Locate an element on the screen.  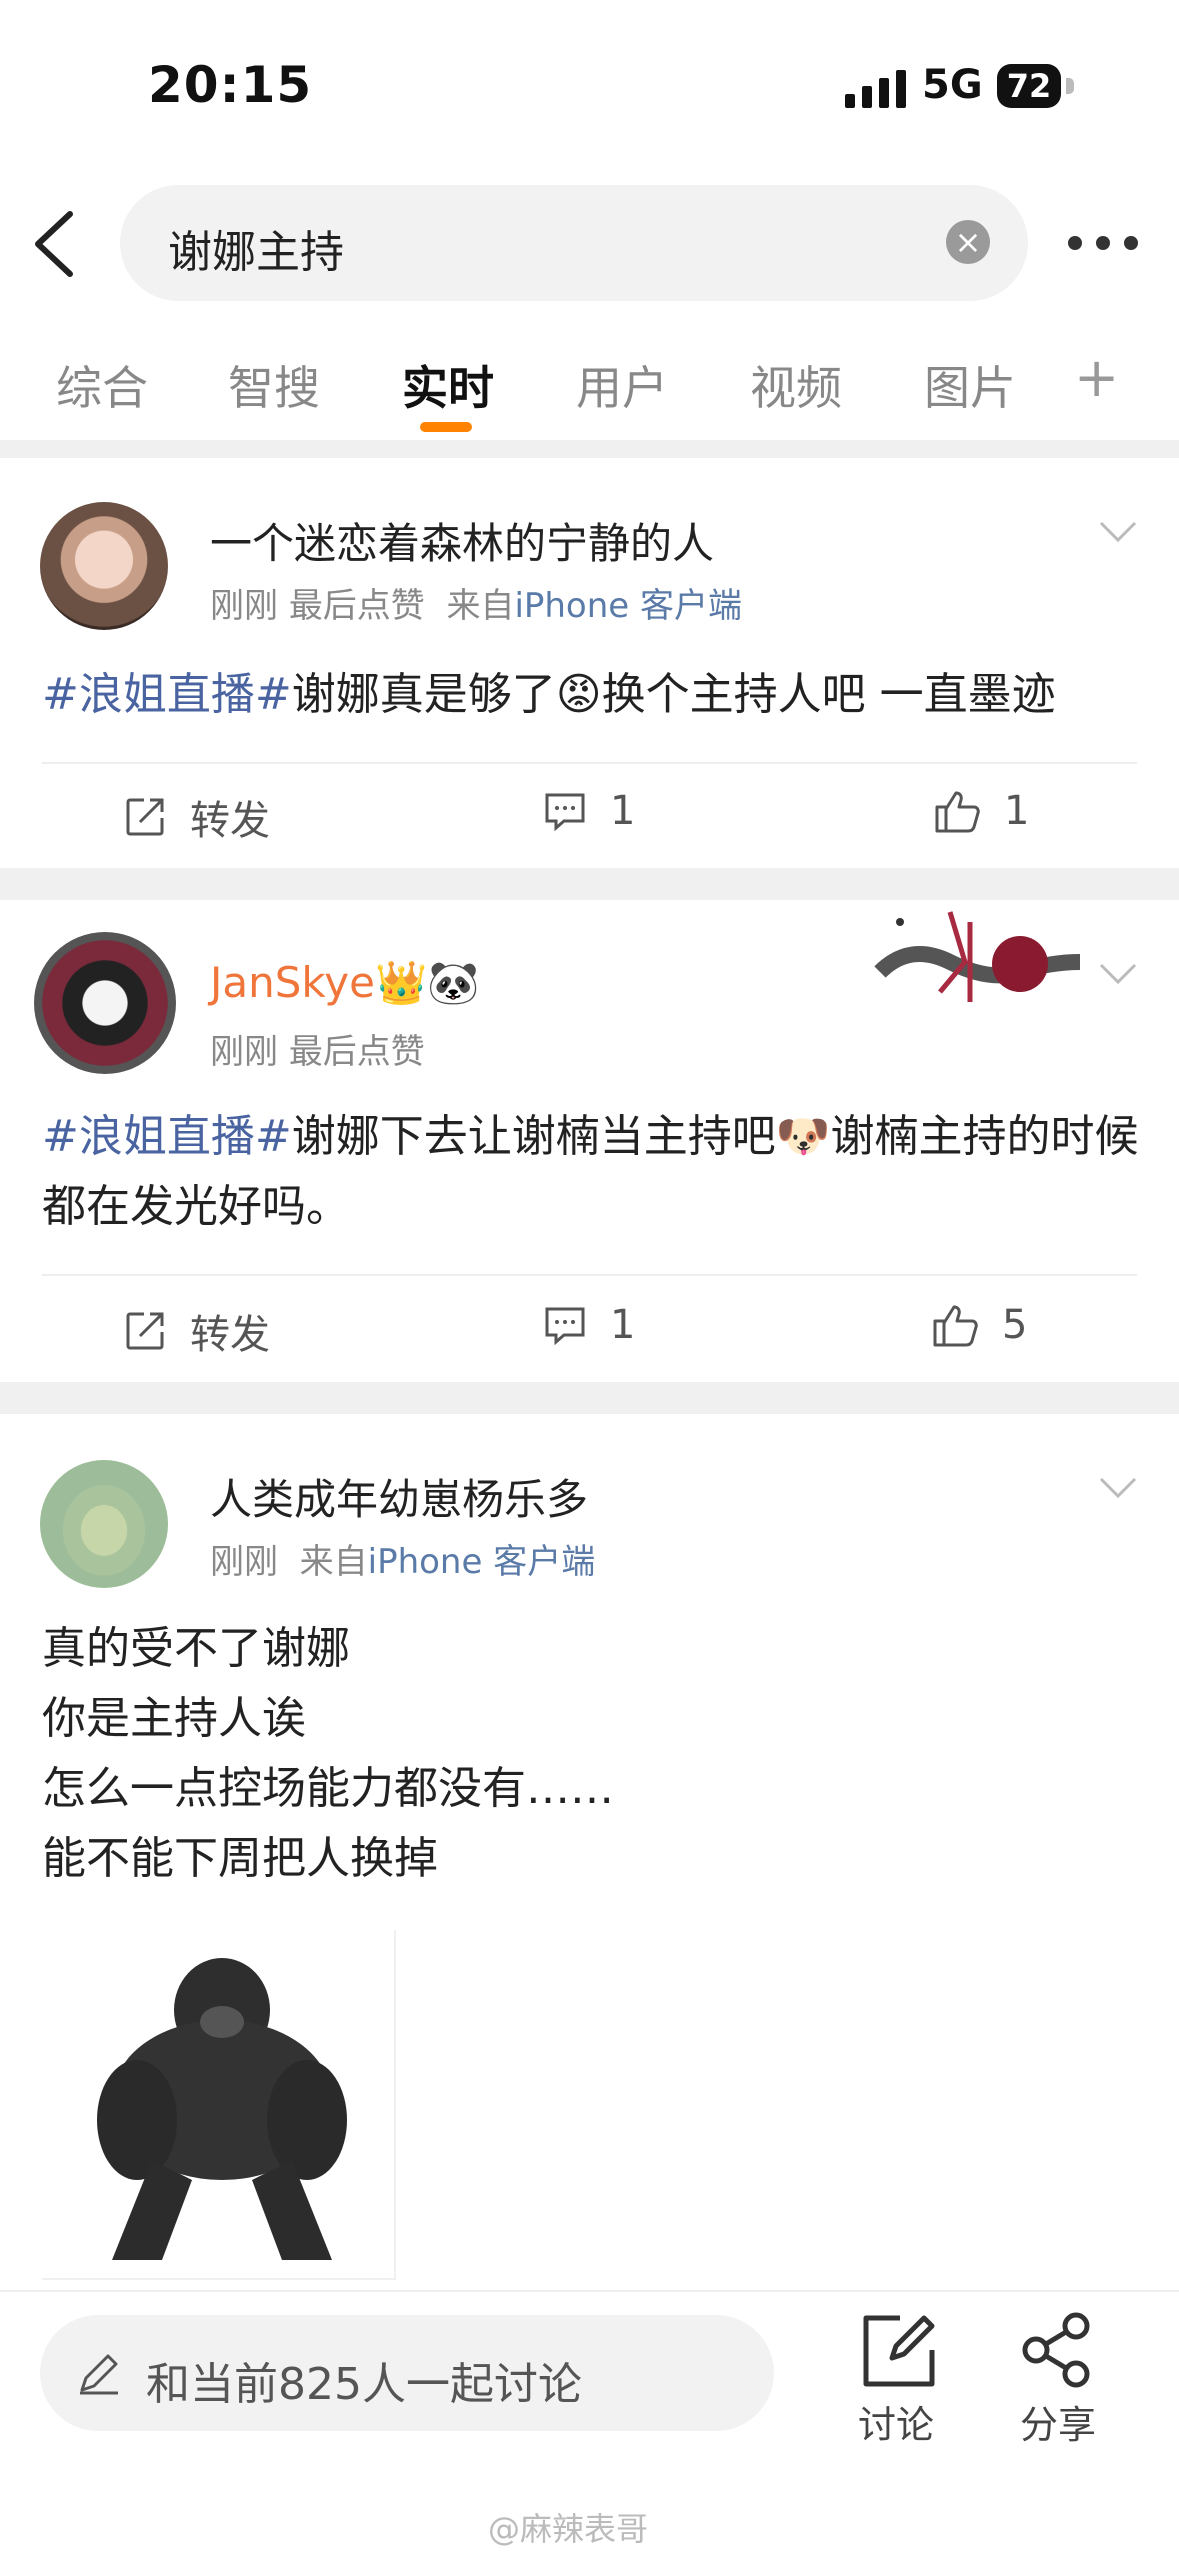
post-meta: 刚刚 来自iPhone 客户端 is located at coordinates (402, 1558).